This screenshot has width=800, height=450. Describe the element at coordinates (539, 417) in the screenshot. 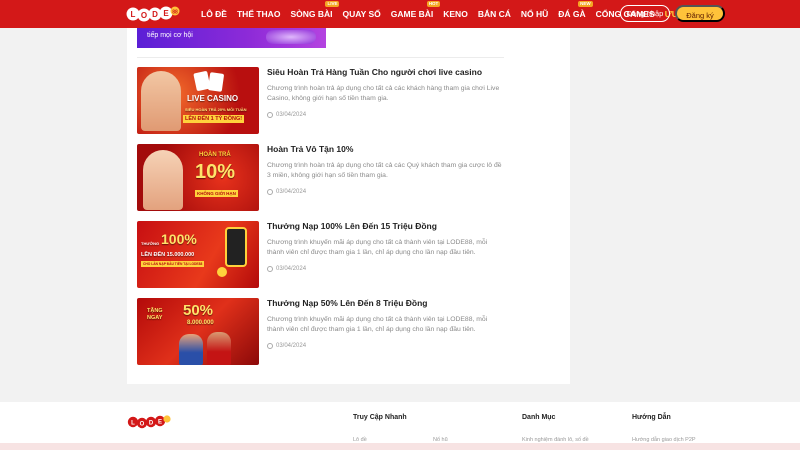

I see `footer-heading-categories: Danh Mục` at that location.